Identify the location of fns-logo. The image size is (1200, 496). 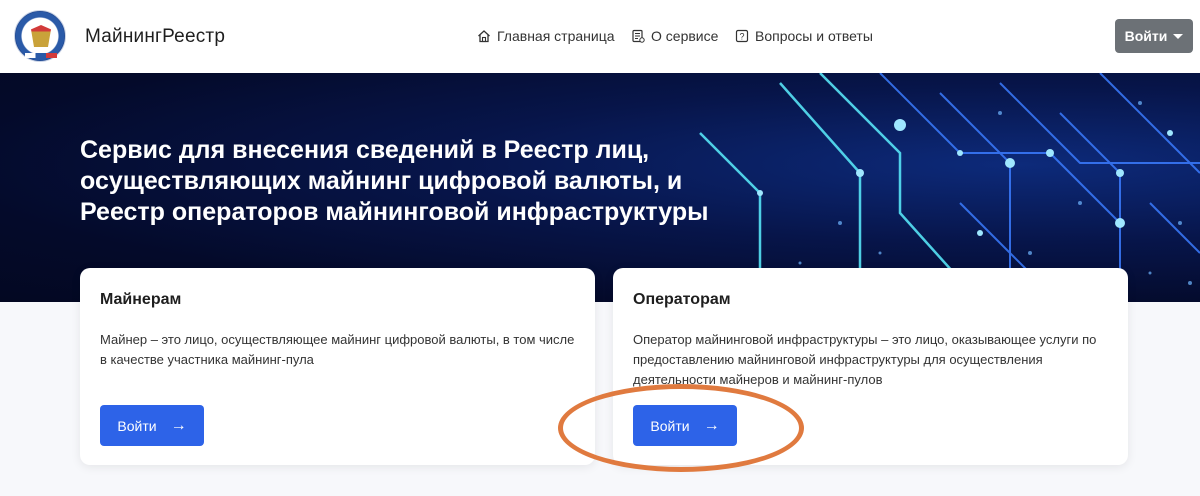
(40, 36).